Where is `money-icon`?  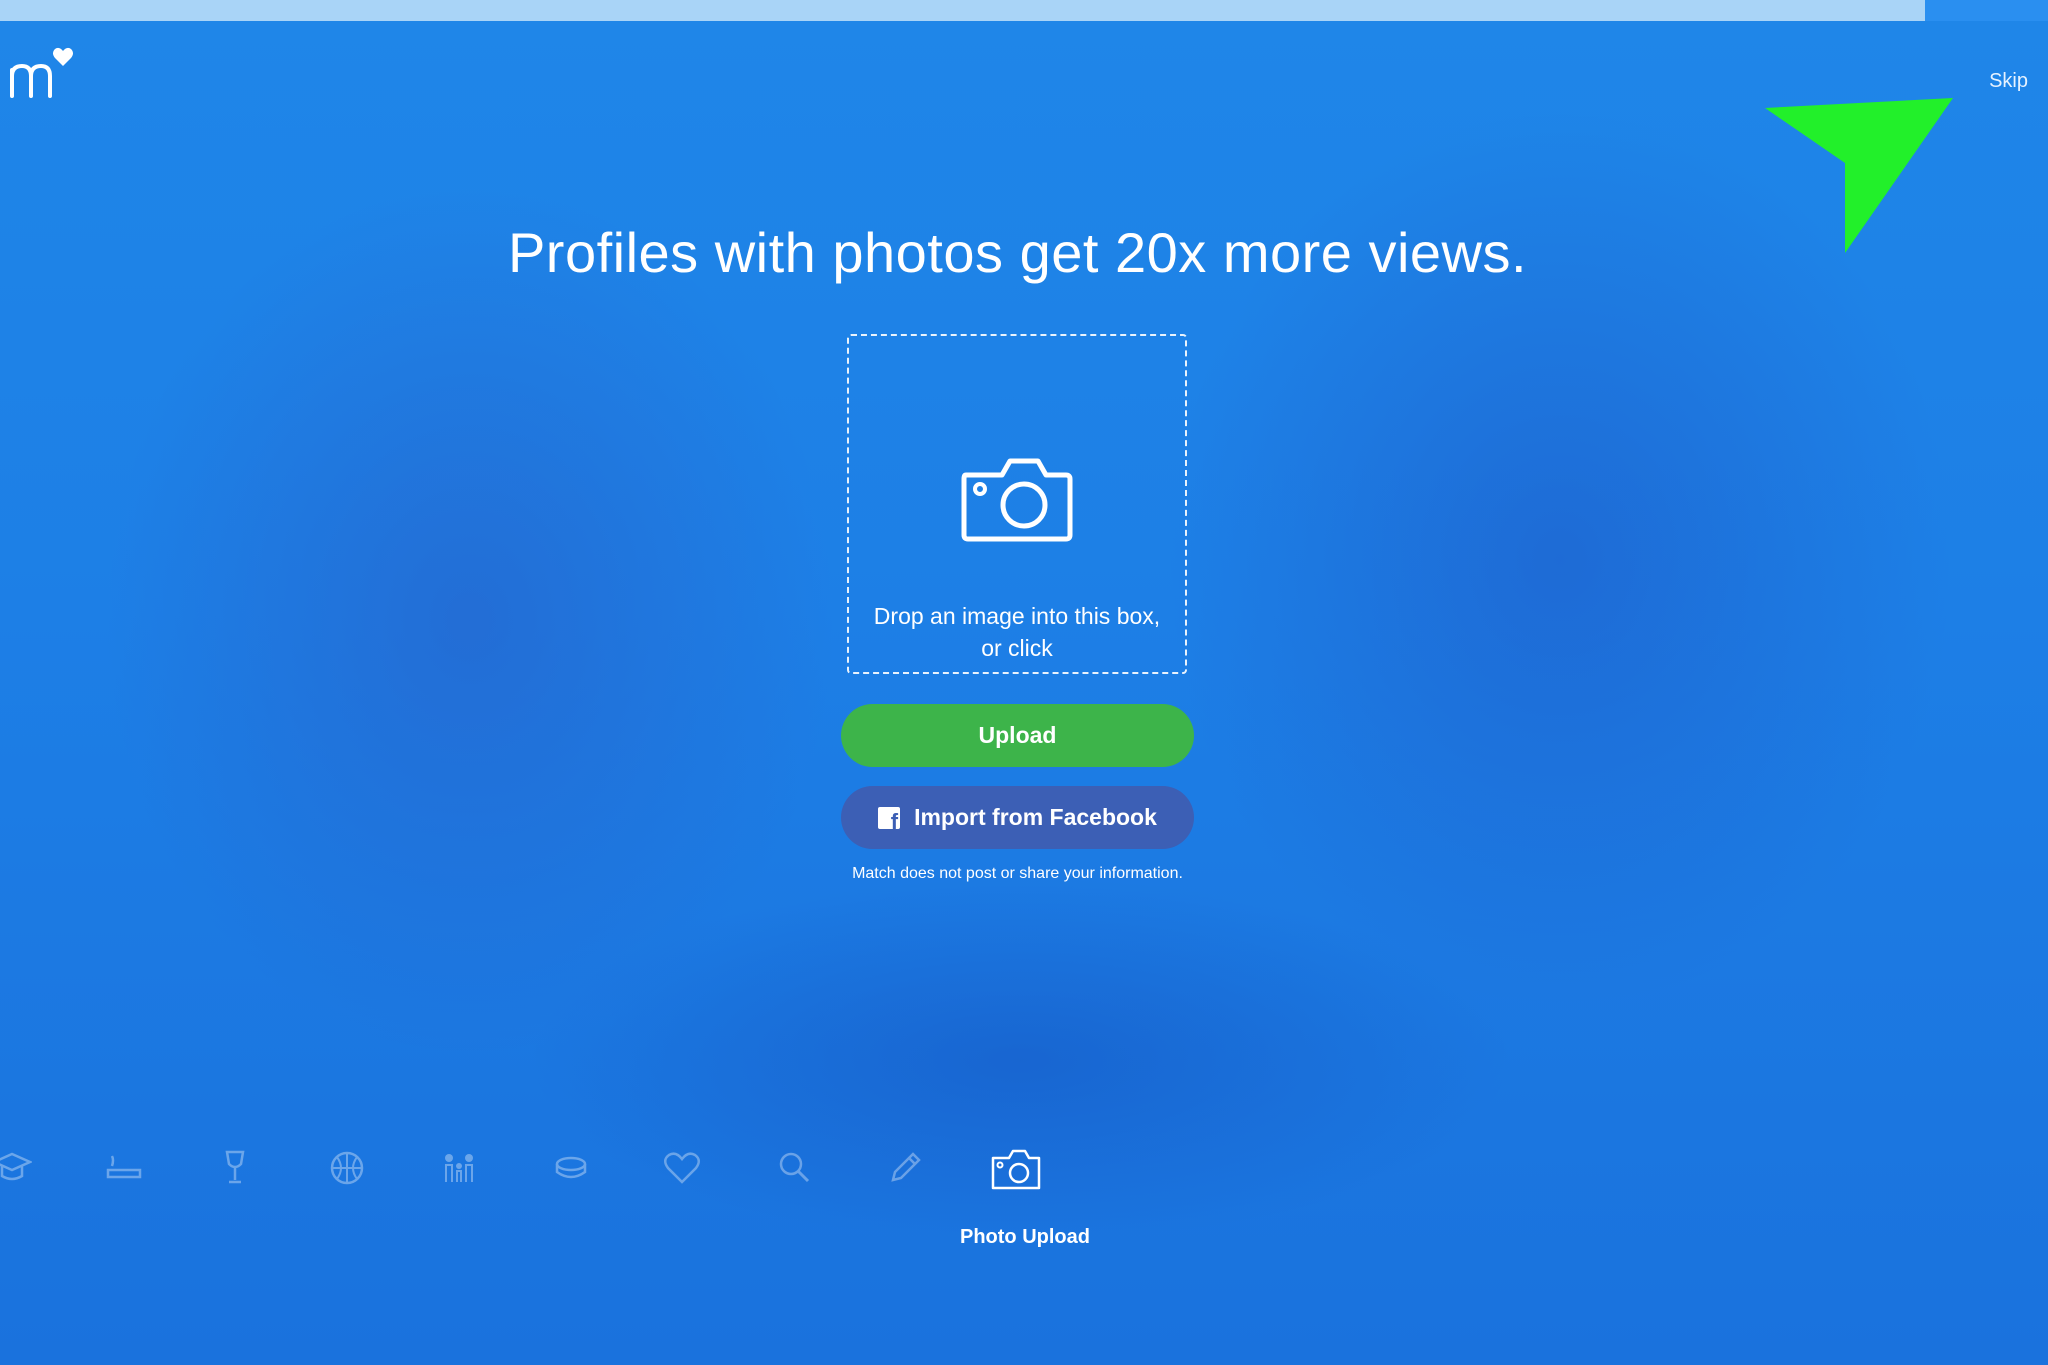
money-icon is located at coordinates (571, 1168).